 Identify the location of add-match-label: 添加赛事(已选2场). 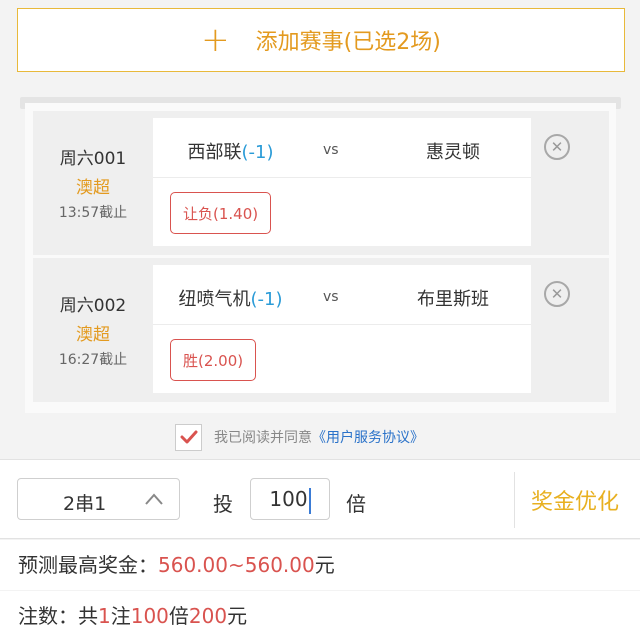
(348, 42).